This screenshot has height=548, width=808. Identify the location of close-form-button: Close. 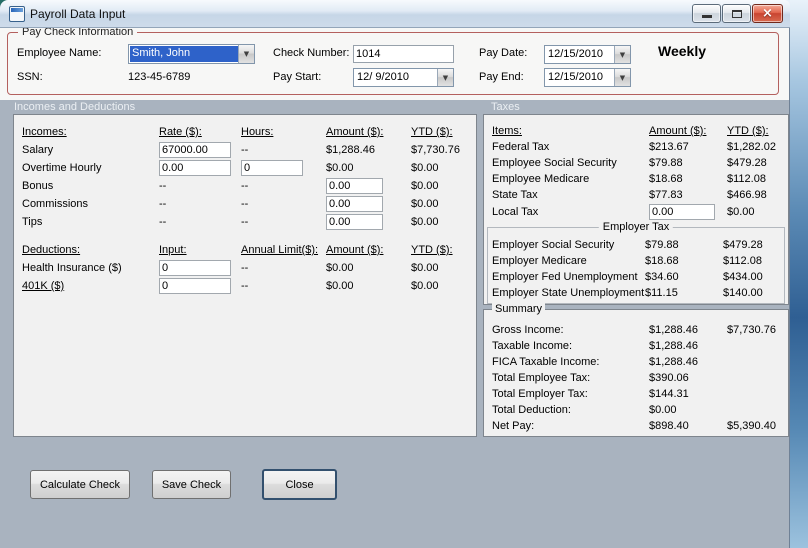
(299, 484).